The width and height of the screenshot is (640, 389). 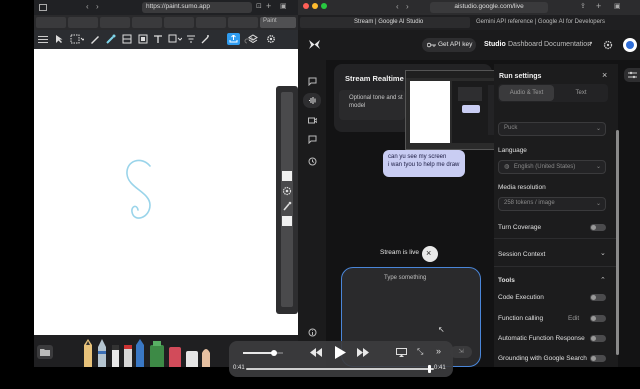 I want to click on text-tool-icon, so click(x=158, y=39).